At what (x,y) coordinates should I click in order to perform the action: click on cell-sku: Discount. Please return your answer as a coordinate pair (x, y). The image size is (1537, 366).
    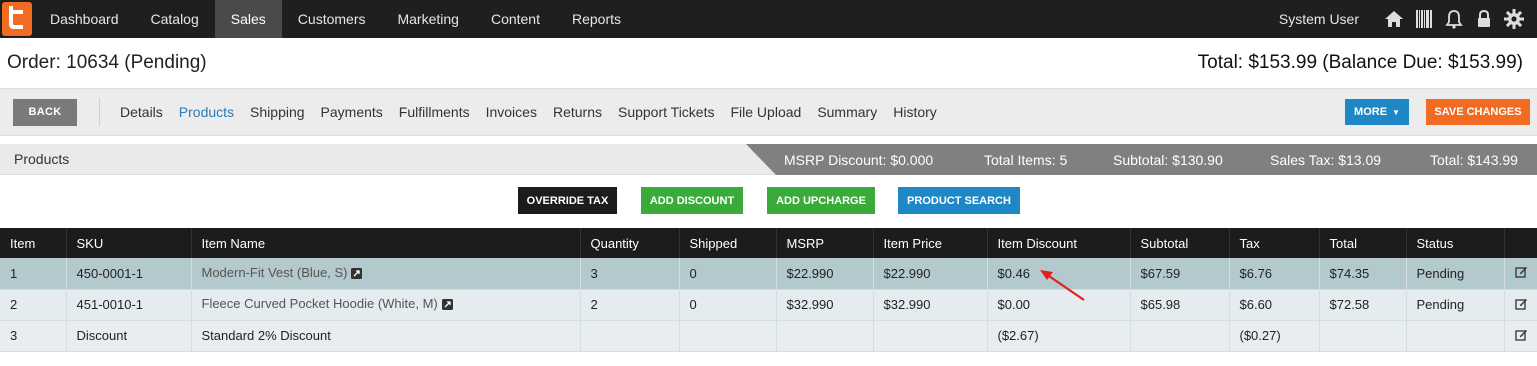
    Looking at the image, I should click on (129, 336).